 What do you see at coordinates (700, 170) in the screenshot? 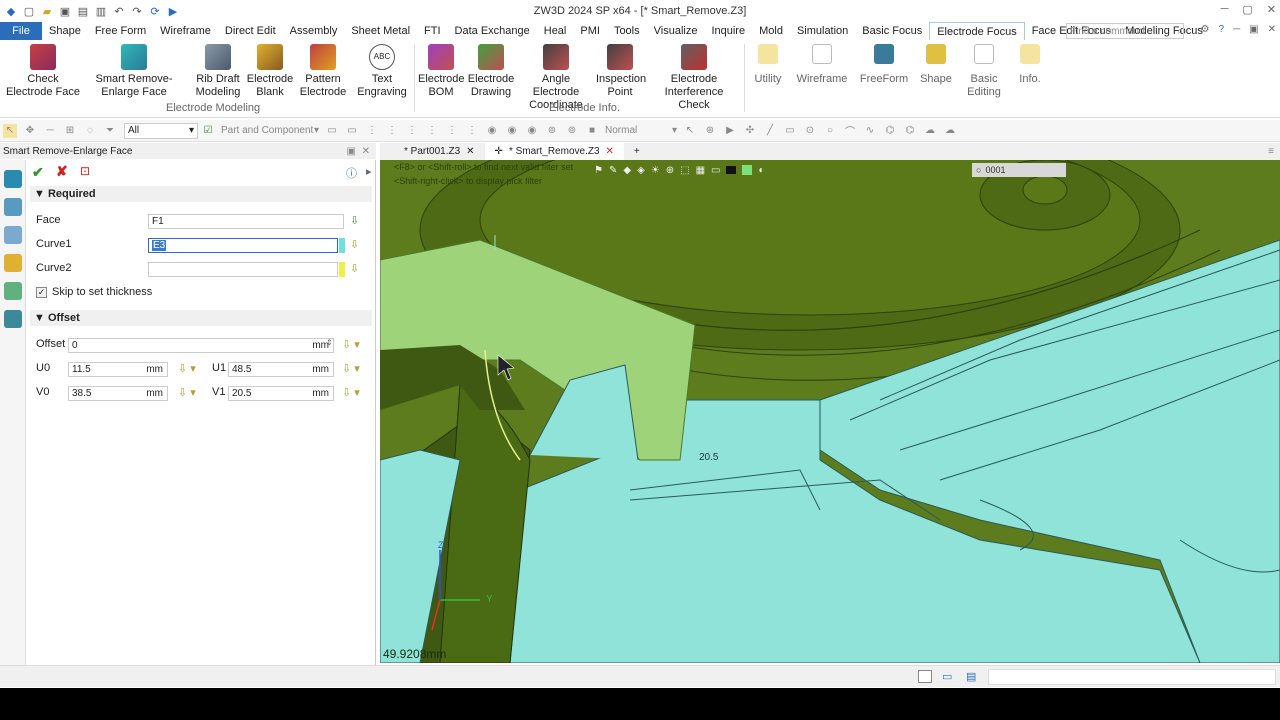
I see `section-icon: ▦` at bounding box center [700, 170].